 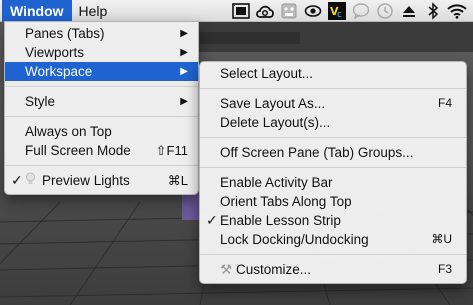 What do you see at coordinates (171, 150) in the screenshot?
I see `menu-item-shortcut: ⇧F11` at bounding box center [171, 150].